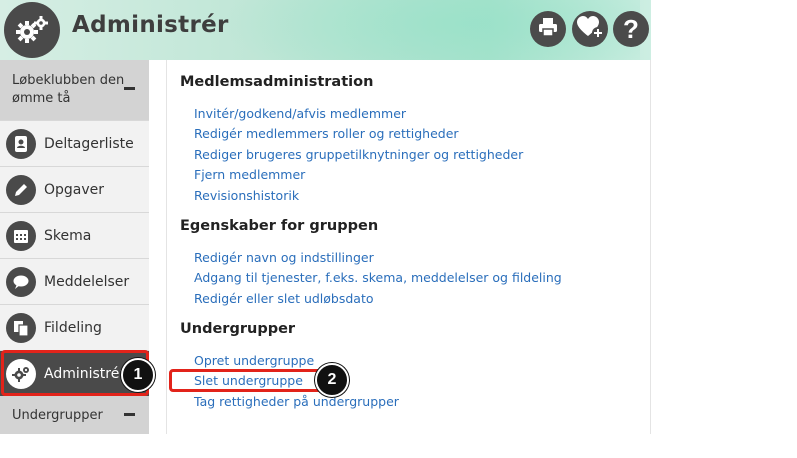 The image size is (797, 458). I want to click on link-edit-member-roles: Redigér medlemmers roller og rettigheder, so click(326, 133).